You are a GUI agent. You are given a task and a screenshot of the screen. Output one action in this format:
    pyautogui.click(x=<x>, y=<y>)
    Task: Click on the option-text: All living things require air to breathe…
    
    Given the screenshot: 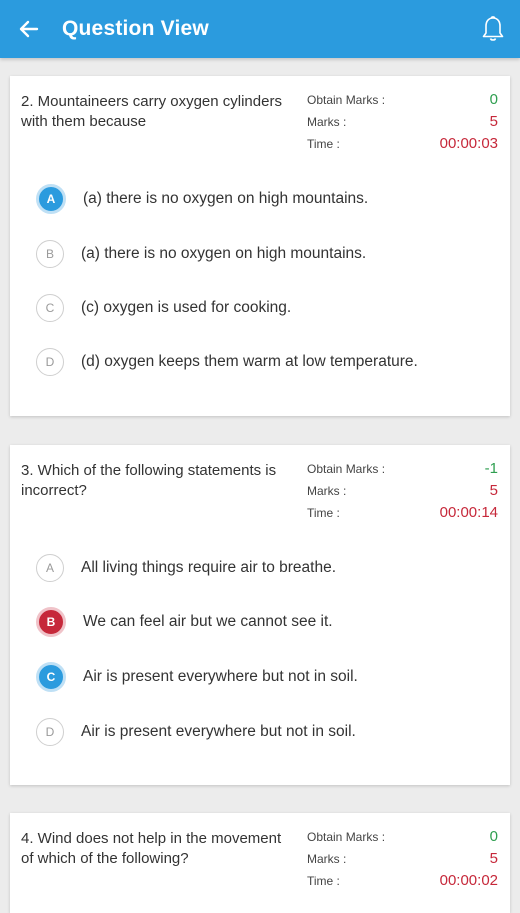 What is the action you would take?
    pyautogui.click(x=209, y=567)
    